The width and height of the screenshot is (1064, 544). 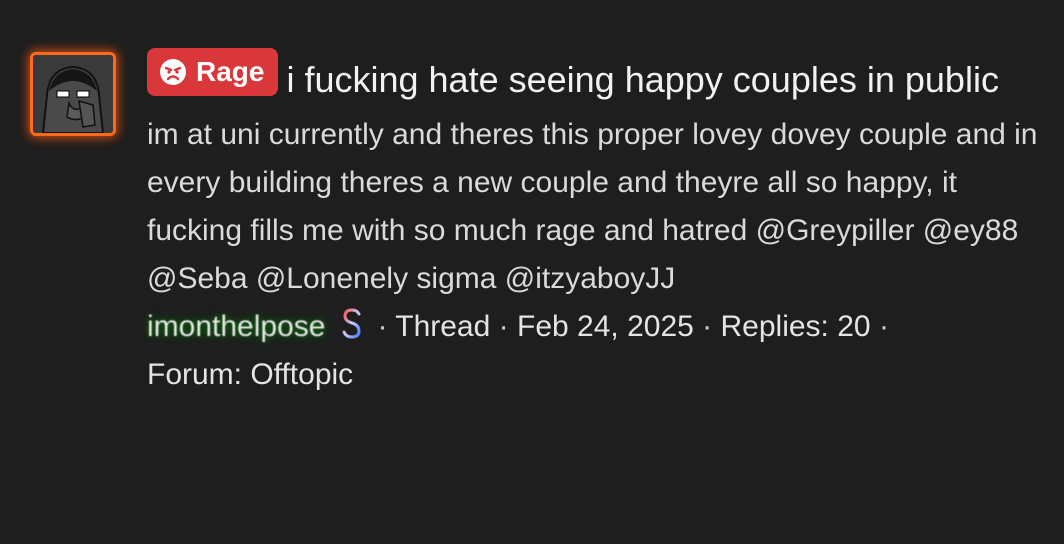 I want to click on wojak-avatar-icon, so click(x=73, y=94).